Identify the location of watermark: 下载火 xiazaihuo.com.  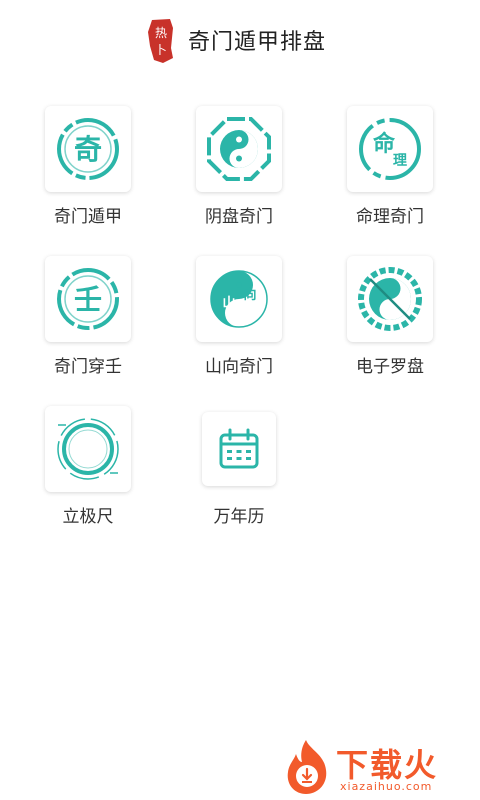
(380, 768).